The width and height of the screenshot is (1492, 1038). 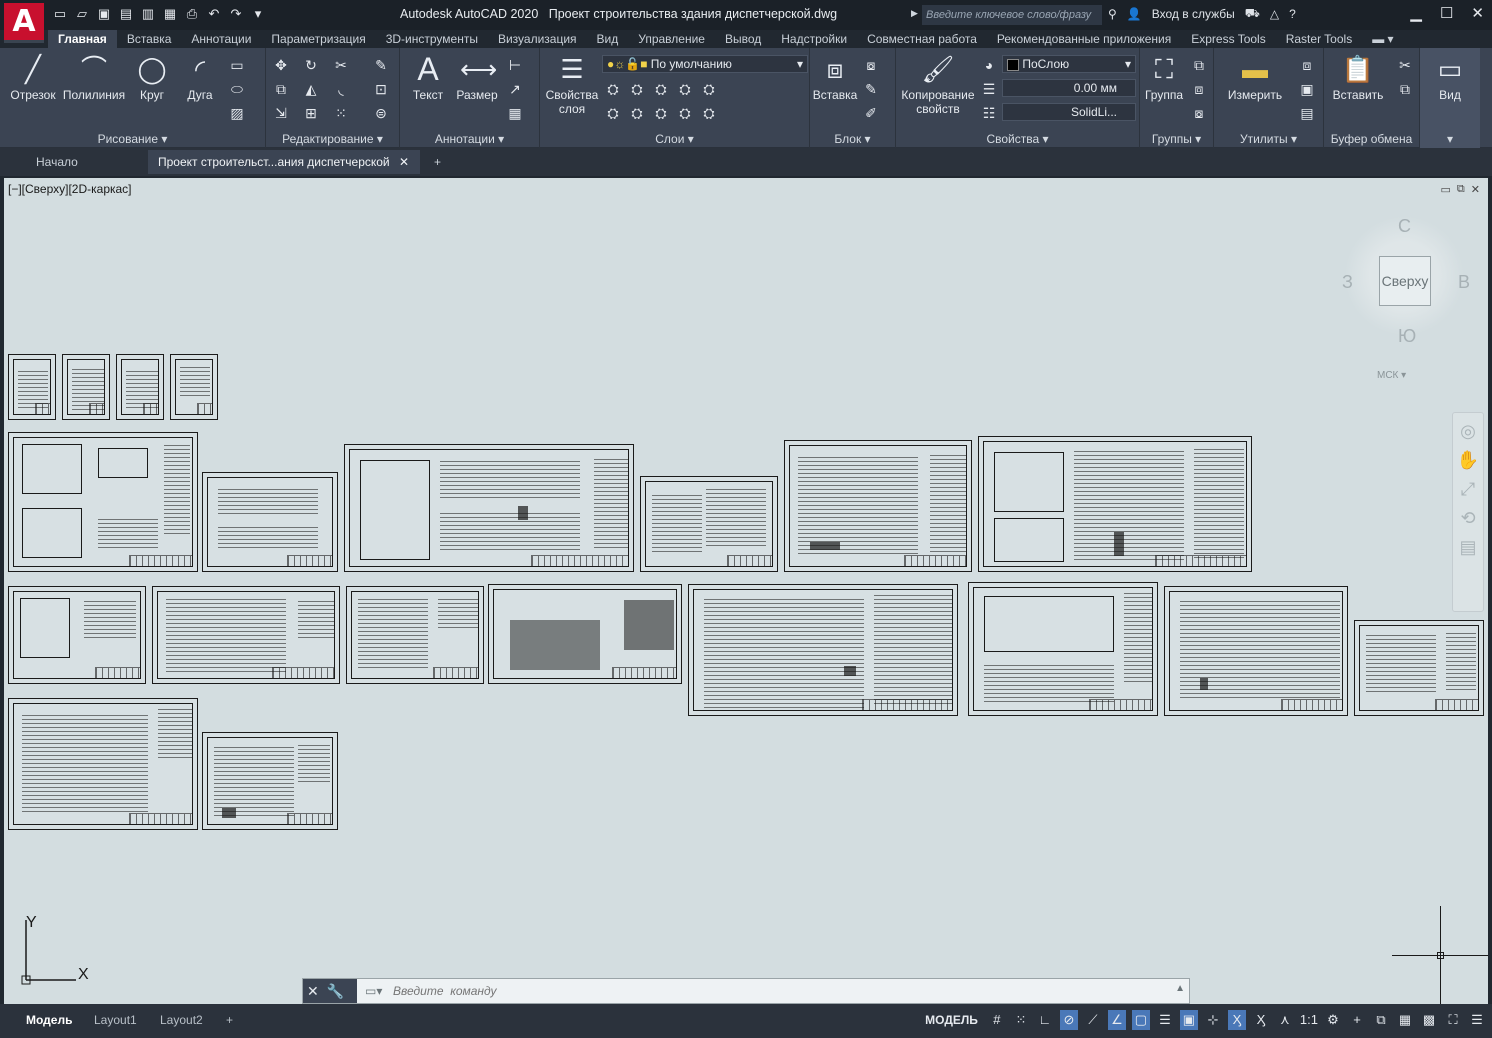 I want to click on lineweight-display-icon: ☰, so click(x=1165, y=1020).